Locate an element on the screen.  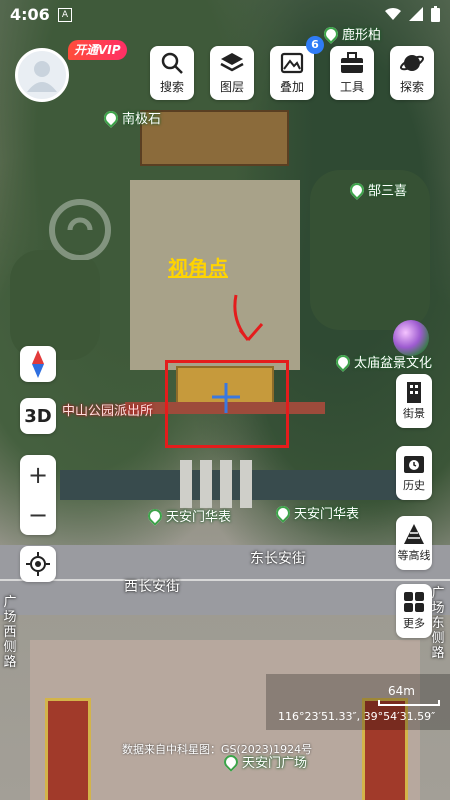
layers-label: 图层 is located at coordinates (231, 87).